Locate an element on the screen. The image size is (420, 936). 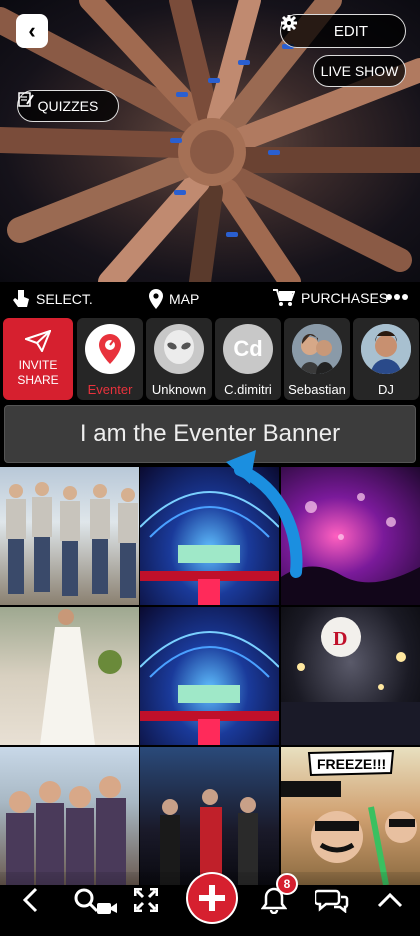
back-nav-button is located at coordinates (30, 900).